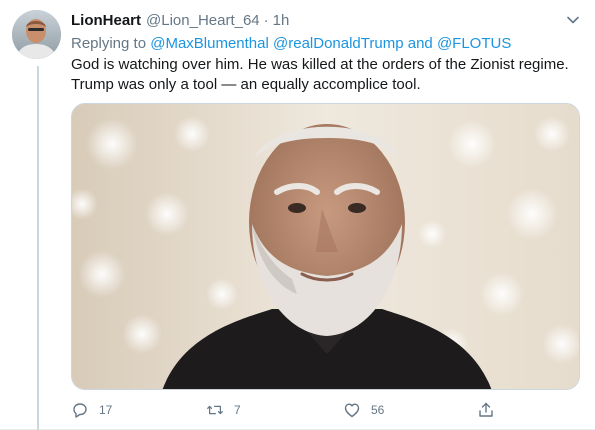  Describe the element at coordinates (474, 43) in the screenshot. I see `mention-link: @FLOTUS` at that location.